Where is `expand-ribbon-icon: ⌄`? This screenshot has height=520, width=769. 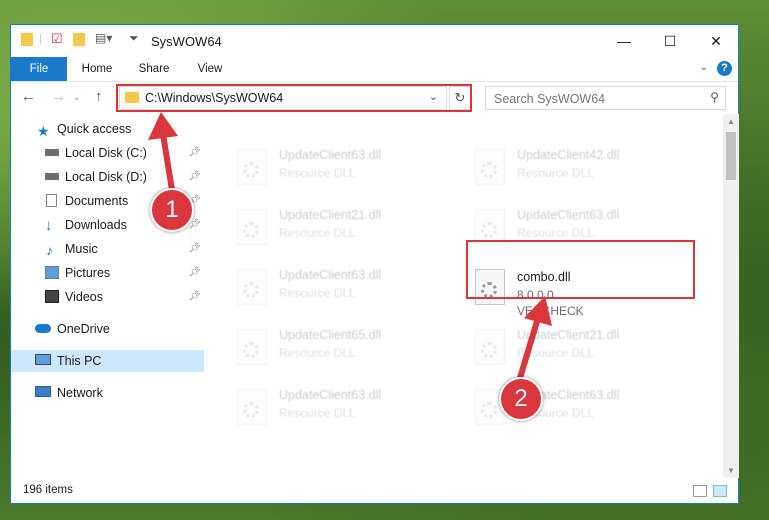 expand-ribbon-icon: ⌄ is located at coordinates (704, 67).